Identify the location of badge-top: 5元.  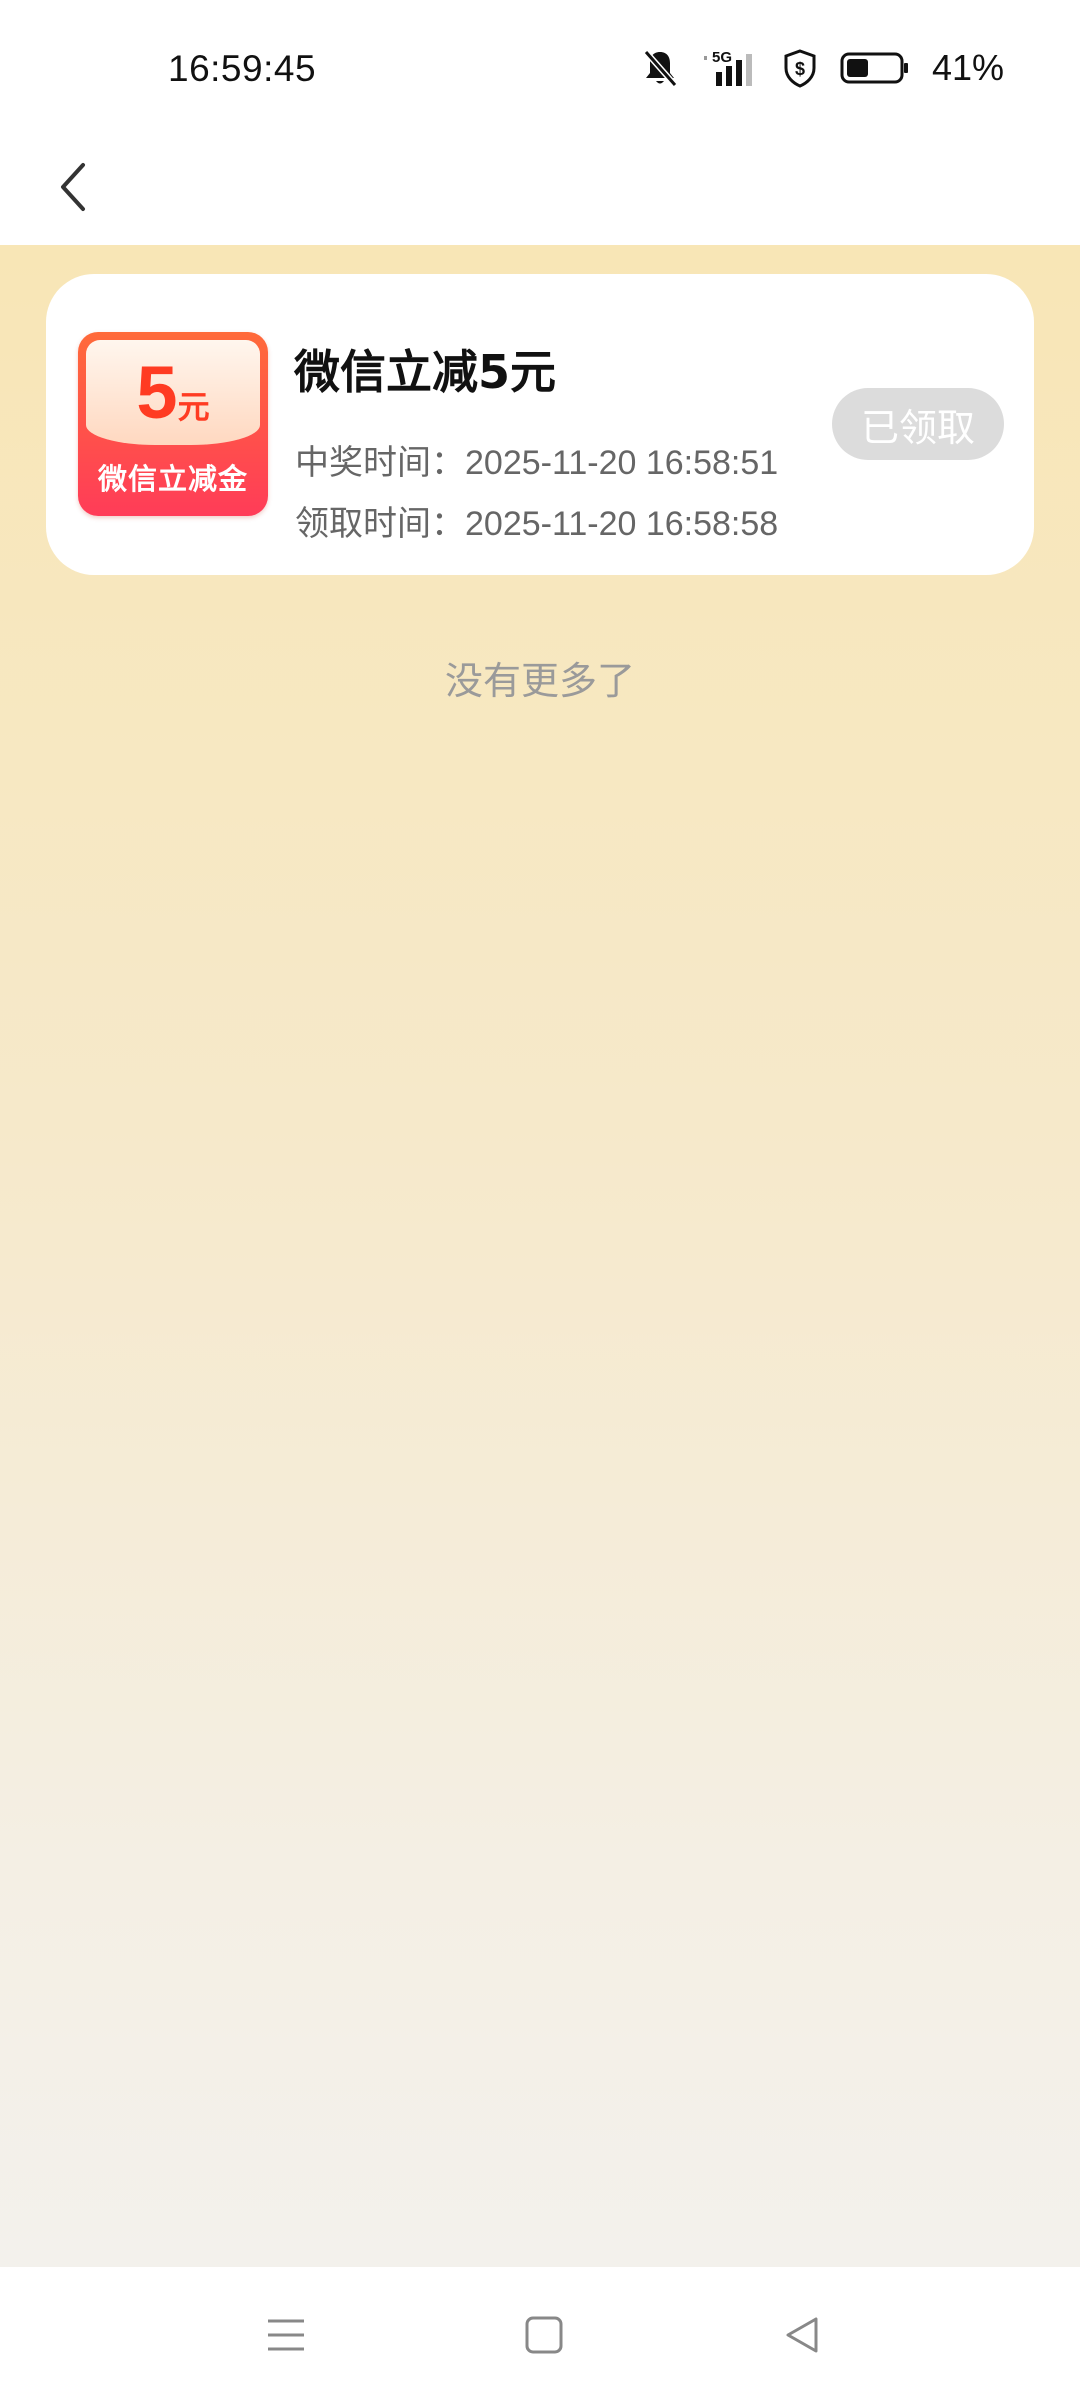
(173, 392).